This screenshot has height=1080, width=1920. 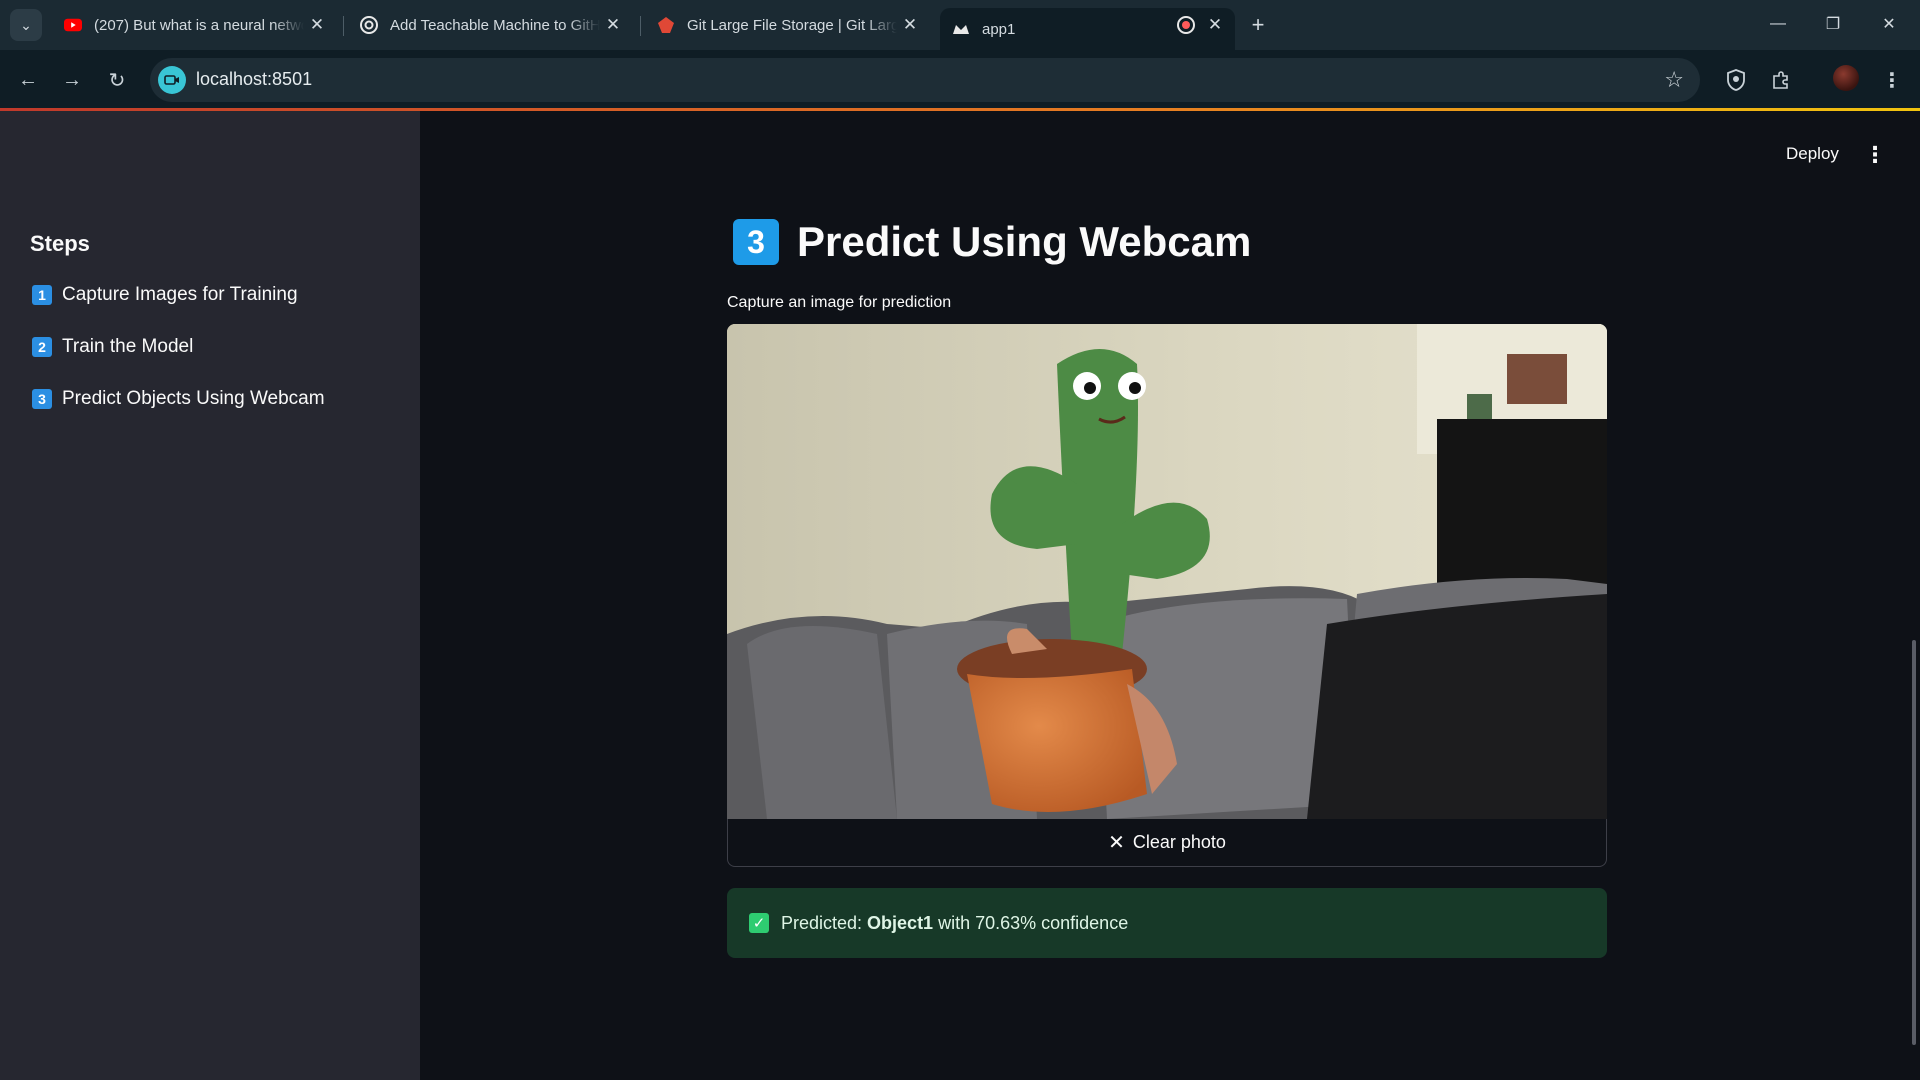 I want to click on keycap-2-icon: 2, so click(x=42, y=347).